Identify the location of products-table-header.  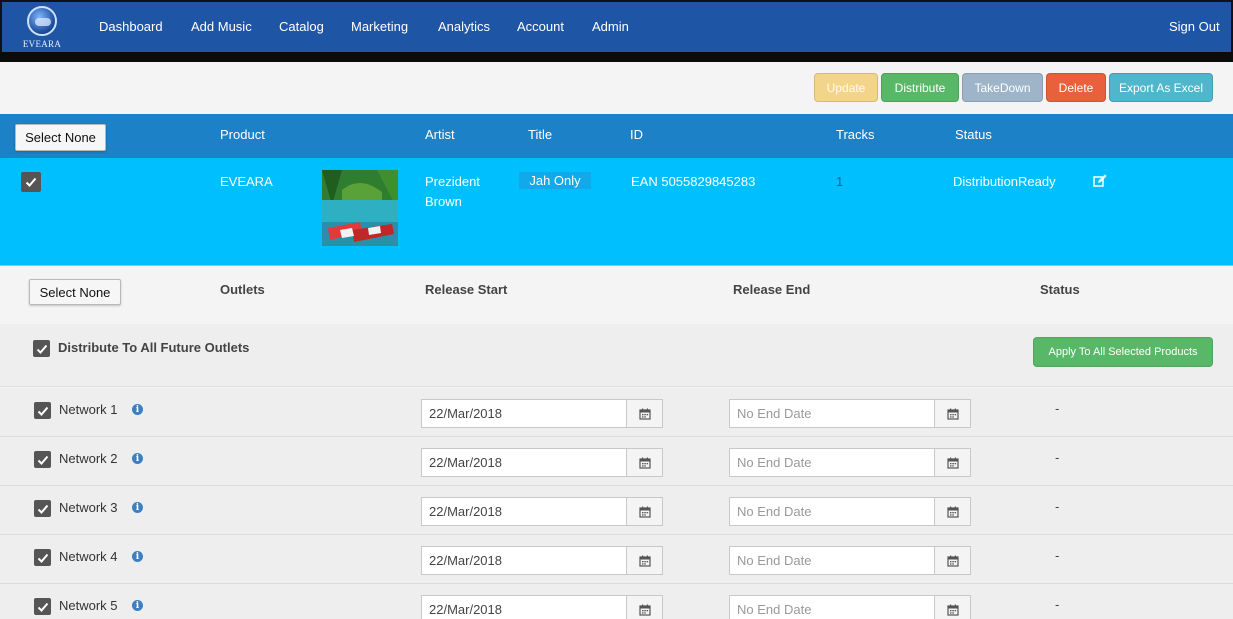
(616, 136).